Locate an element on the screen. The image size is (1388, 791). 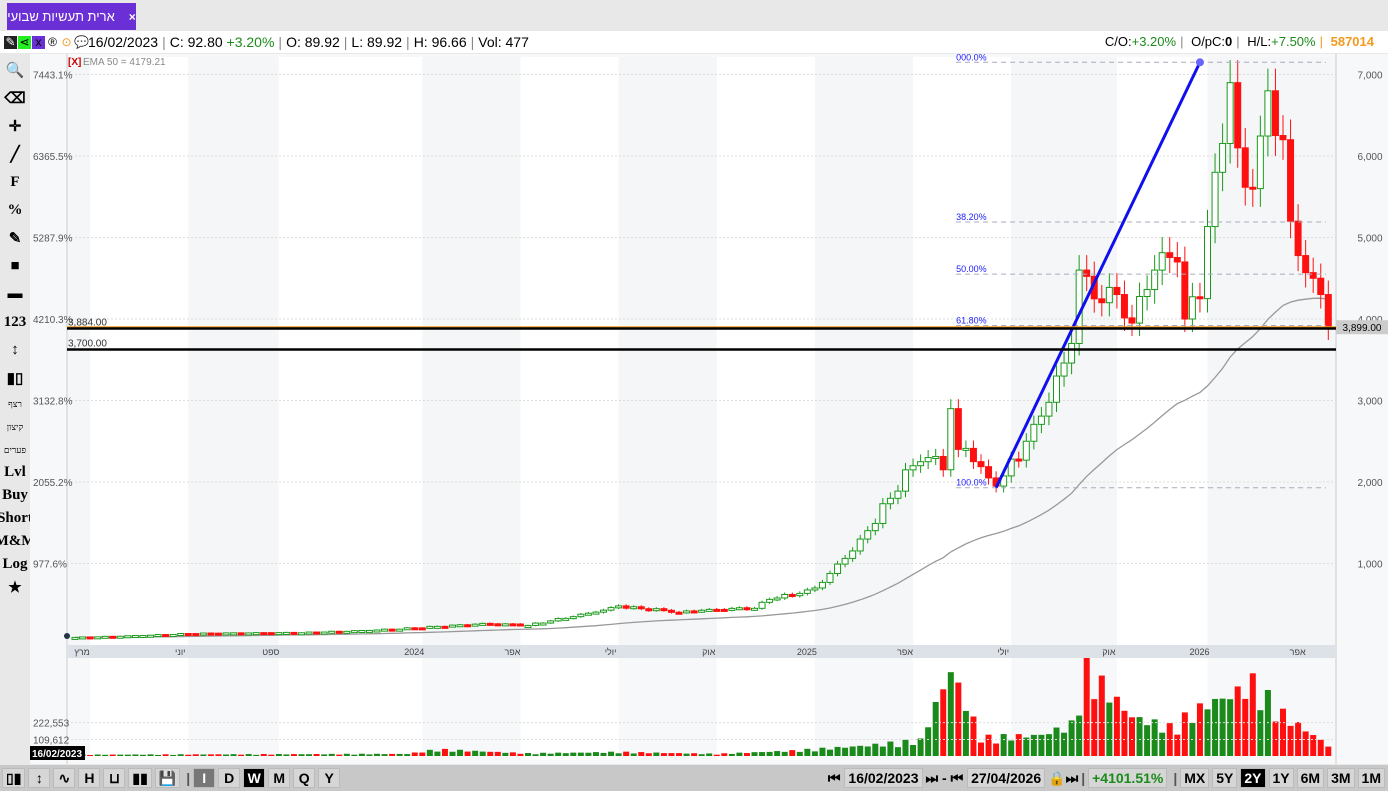
period-button-0: I is located at coordinates (204, 778).